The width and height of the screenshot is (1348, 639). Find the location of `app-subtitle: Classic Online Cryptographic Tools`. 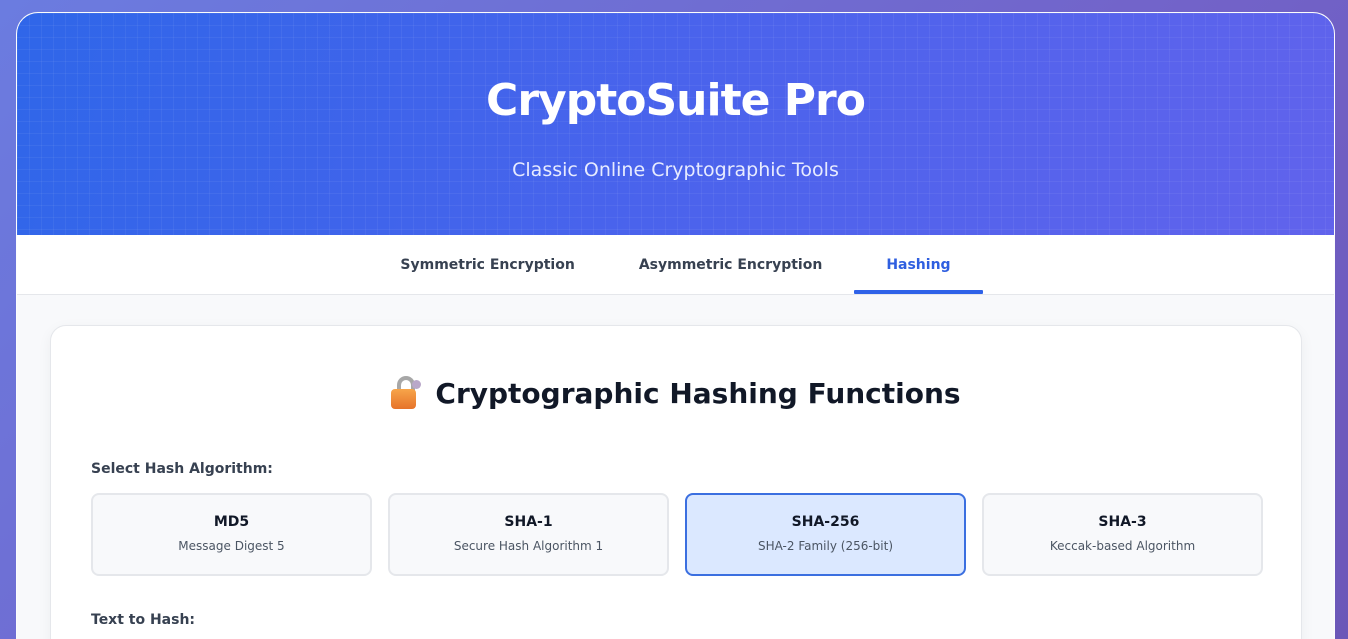

app-subtitle: Classic Online Cryptographic Tools is located at coordinates (675, 170).